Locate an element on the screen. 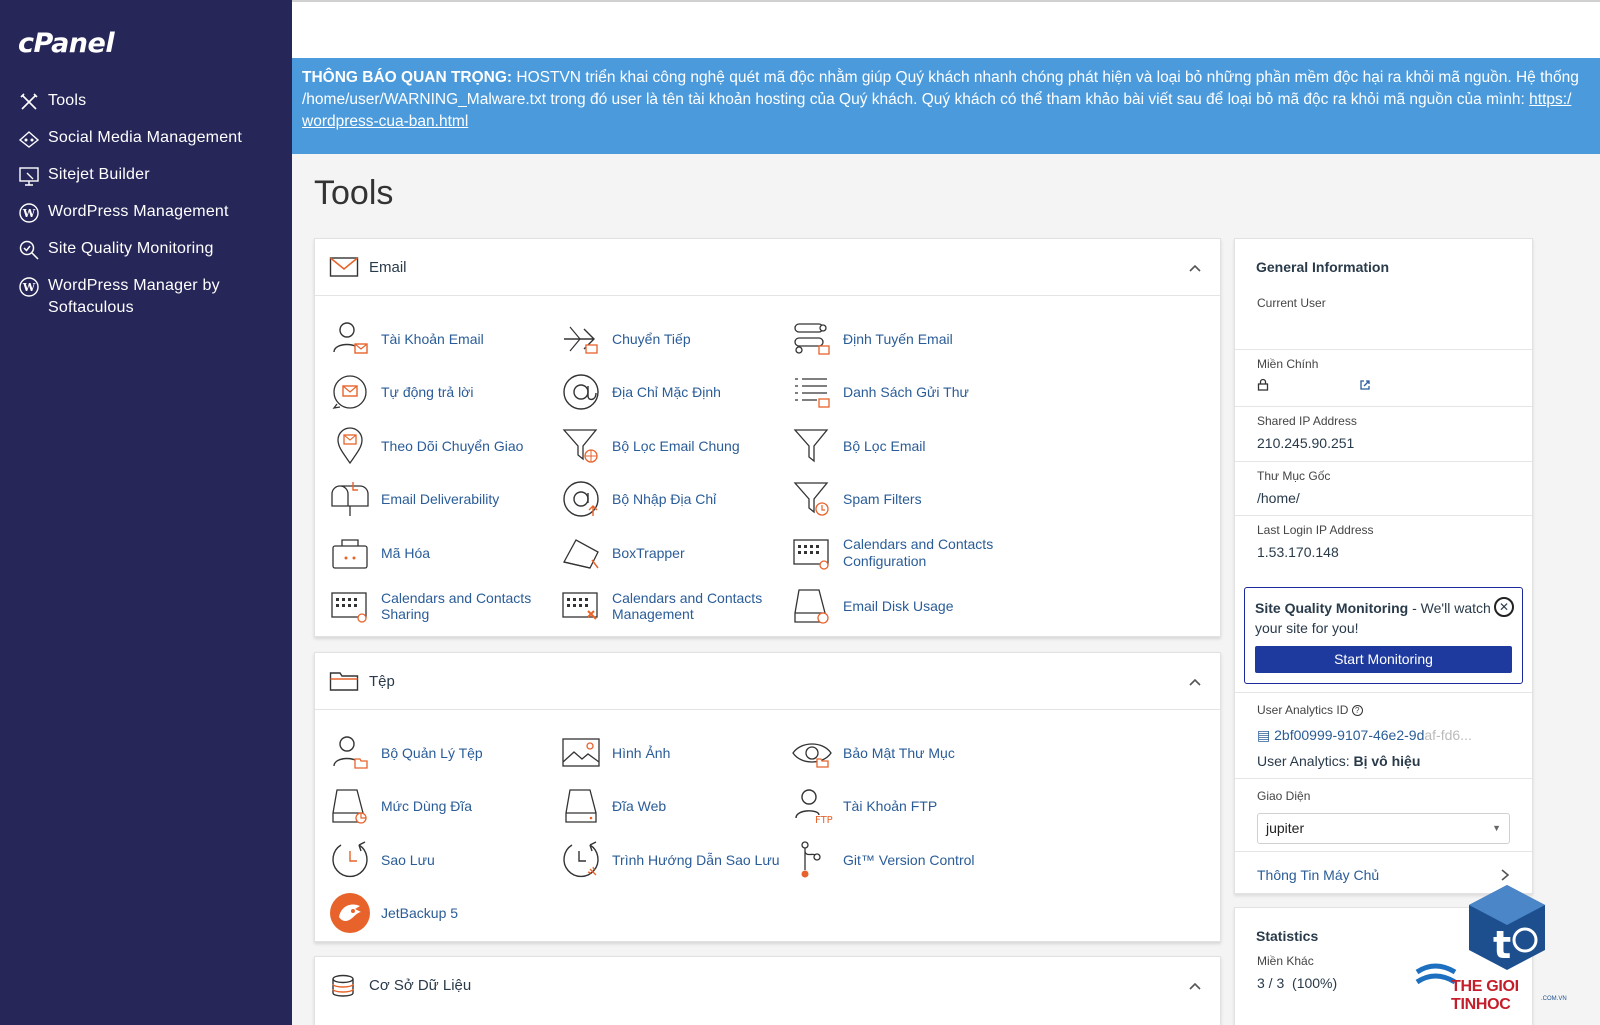 This screenshot has height=1025, width=1600. current-user-label: Current User is located at coordinates (1291, 303).